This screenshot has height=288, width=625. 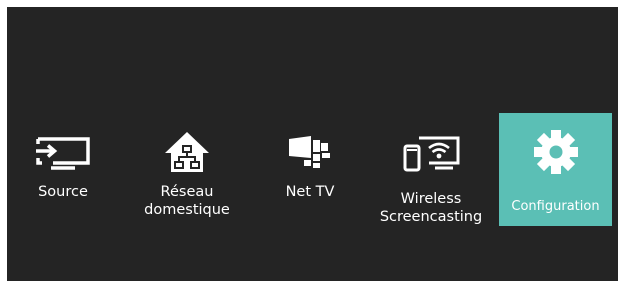 I want to click on menu-item-source: Source, so click(x=63, y=169).